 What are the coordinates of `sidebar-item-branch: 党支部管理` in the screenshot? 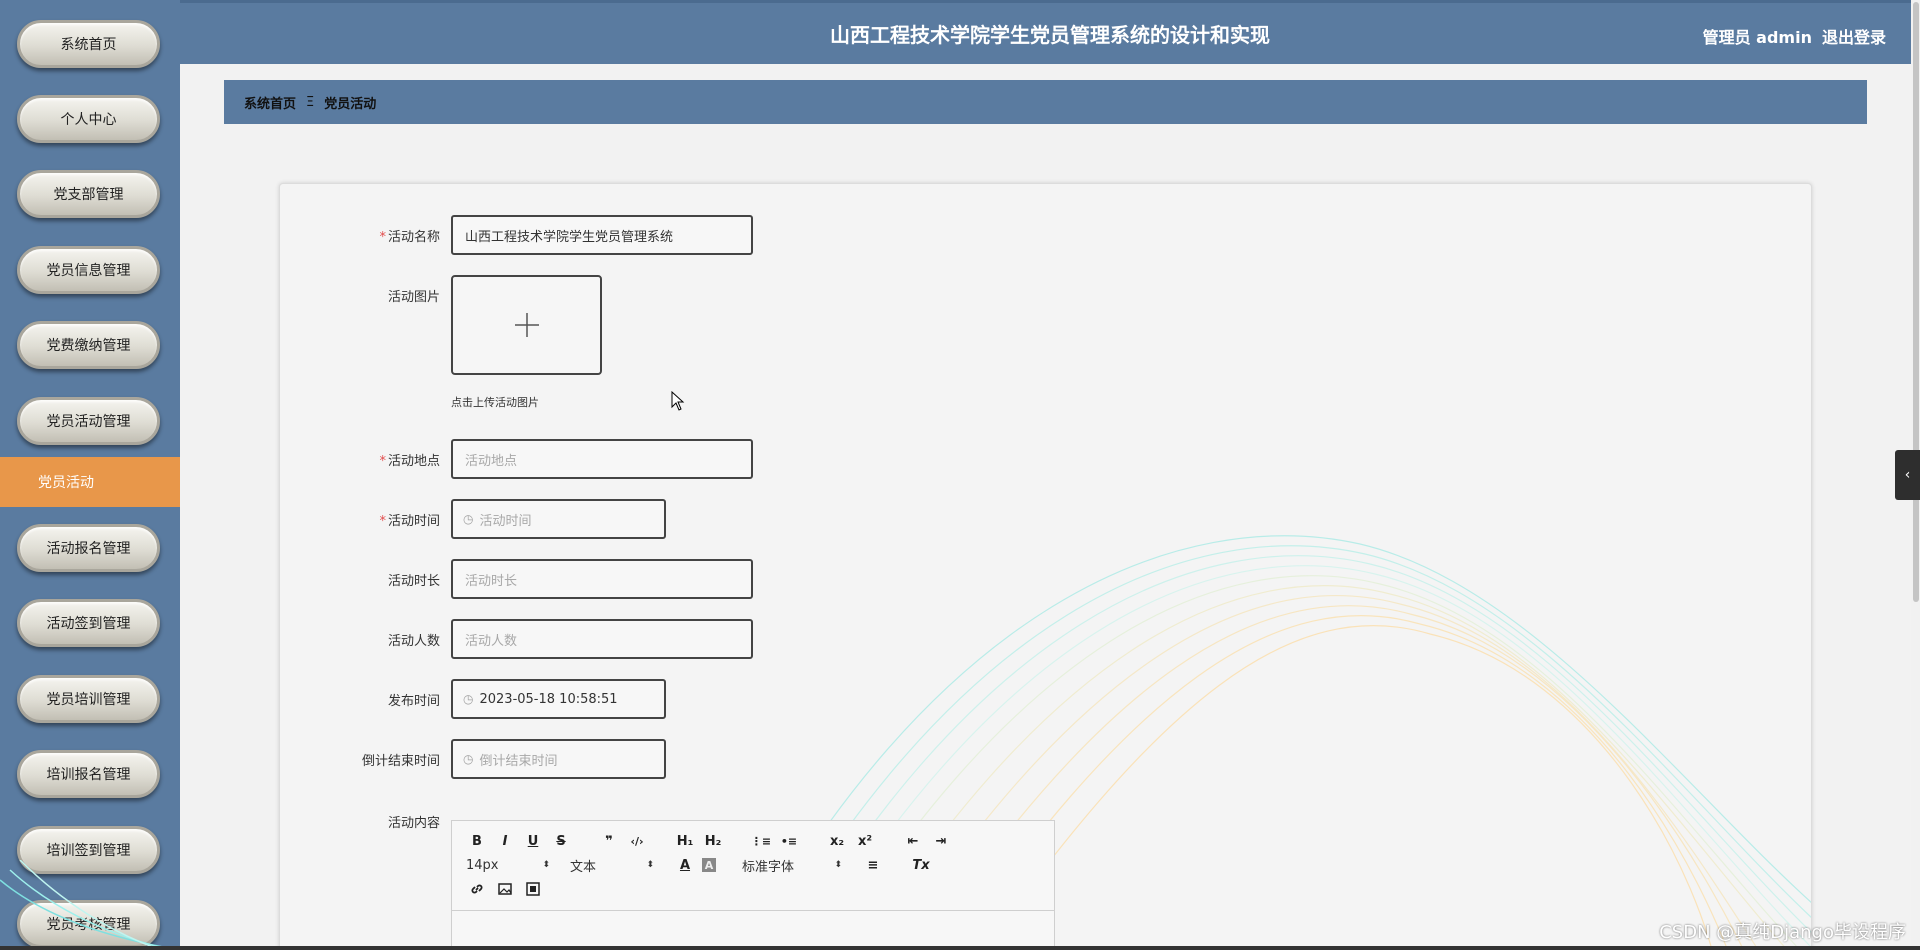 It's located at (88, 194).